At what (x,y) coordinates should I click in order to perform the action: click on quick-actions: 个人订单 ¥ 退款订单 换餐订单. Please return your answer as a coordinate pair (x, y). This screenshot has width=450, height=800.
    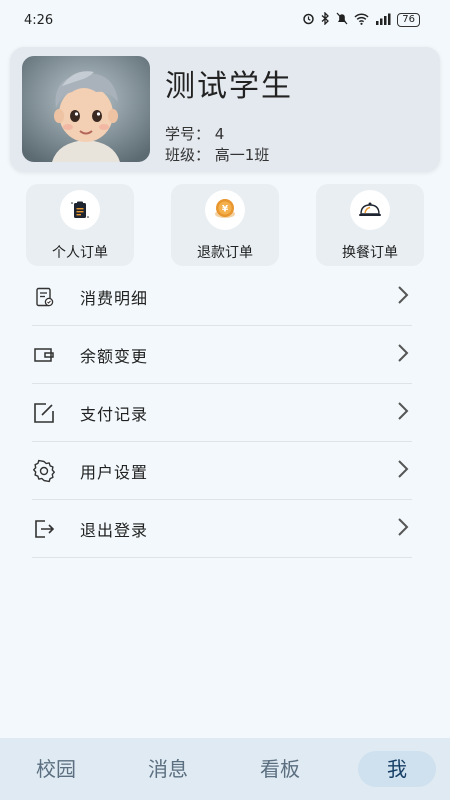
    Looking at the image, I should click on (225, 225).